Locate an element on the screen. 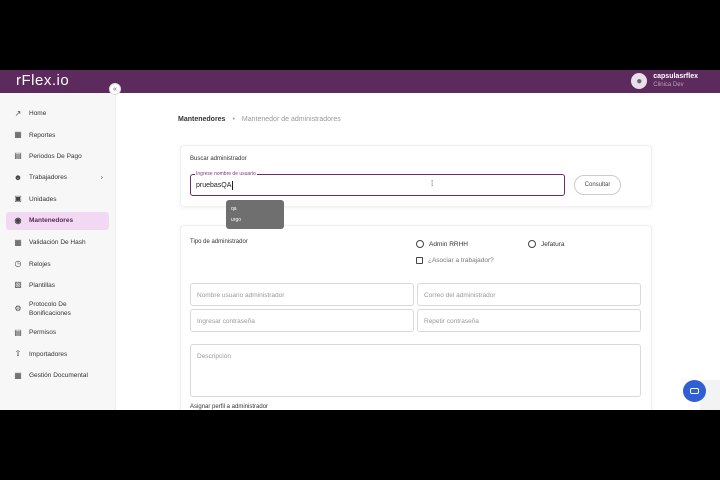  sidebar-item-label: Unidades is located at coordinates (43, 199).